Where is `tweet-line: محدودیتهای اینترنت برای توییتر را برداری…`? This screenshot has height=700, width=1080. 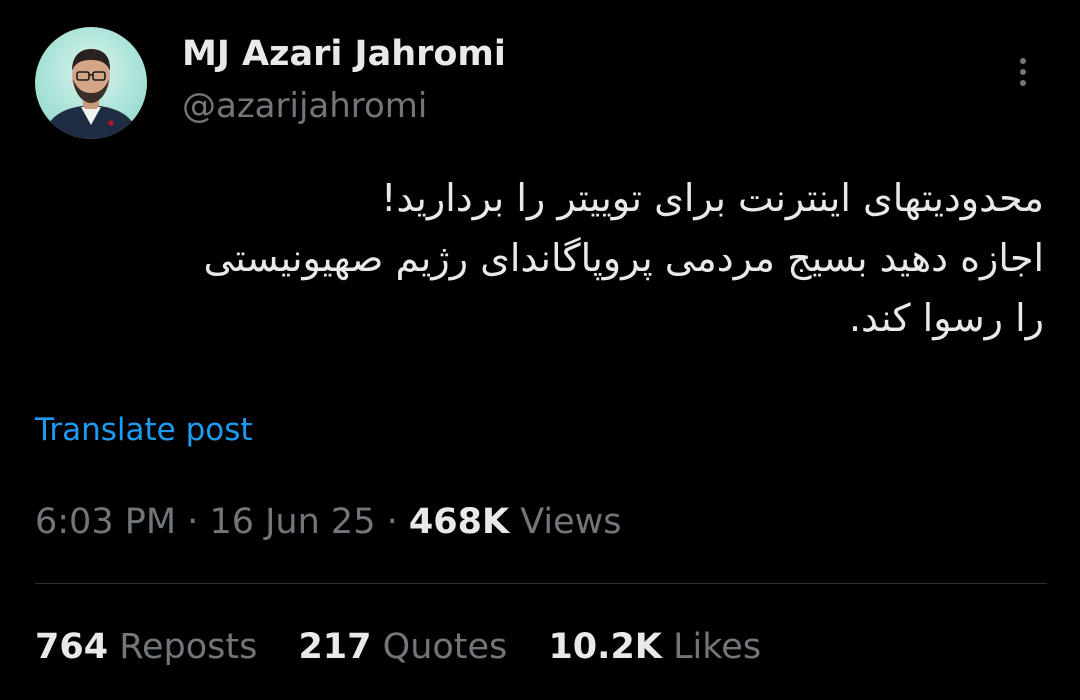
tweet-line: محدودیتهای اینترنت برای توییتر را برداری… is located at coordinates (712, 198).